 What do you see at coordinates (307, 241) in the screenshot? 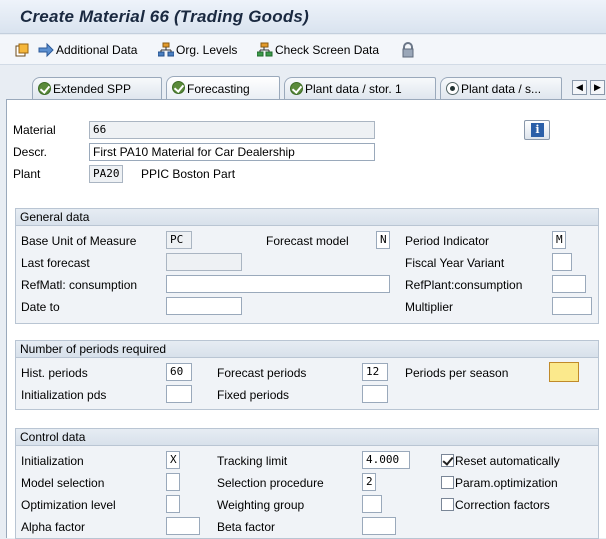
I see `forecast-model-label: Forecast model` at bounding box center [307, 241].